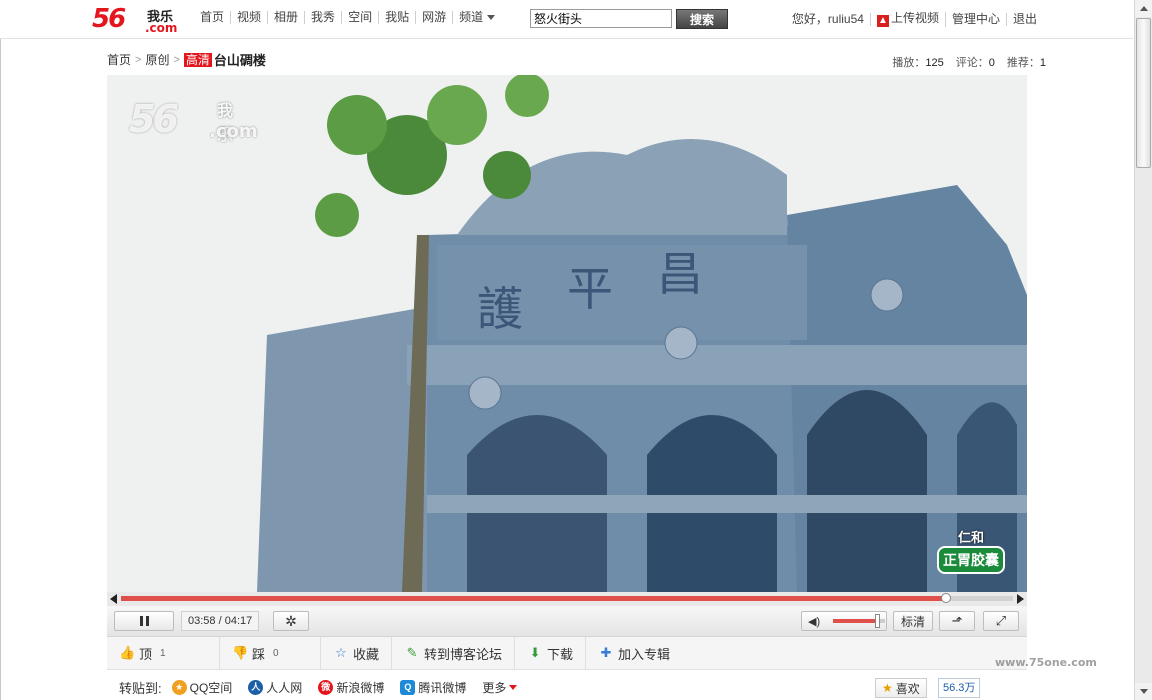 The height and width of the screenshot is (700, 1152). Describe the element at coordinates (216, 17) in the screenshot. I see `nav-item-home: 首页` at that location.